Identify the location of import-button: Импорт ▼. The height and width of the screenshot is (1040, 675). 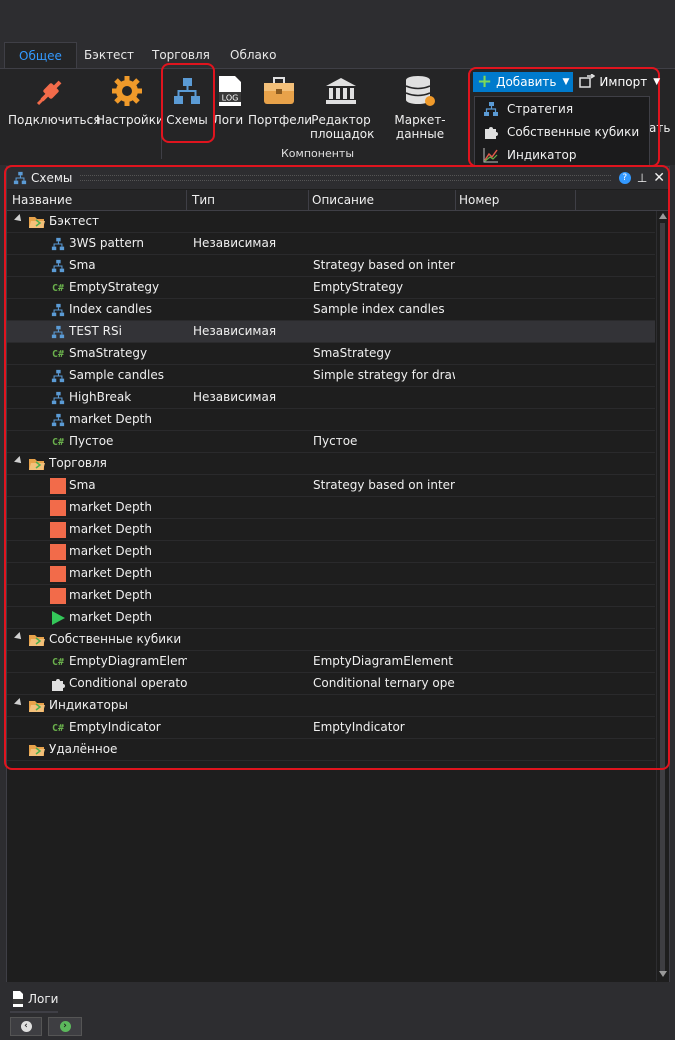
(619, 82).